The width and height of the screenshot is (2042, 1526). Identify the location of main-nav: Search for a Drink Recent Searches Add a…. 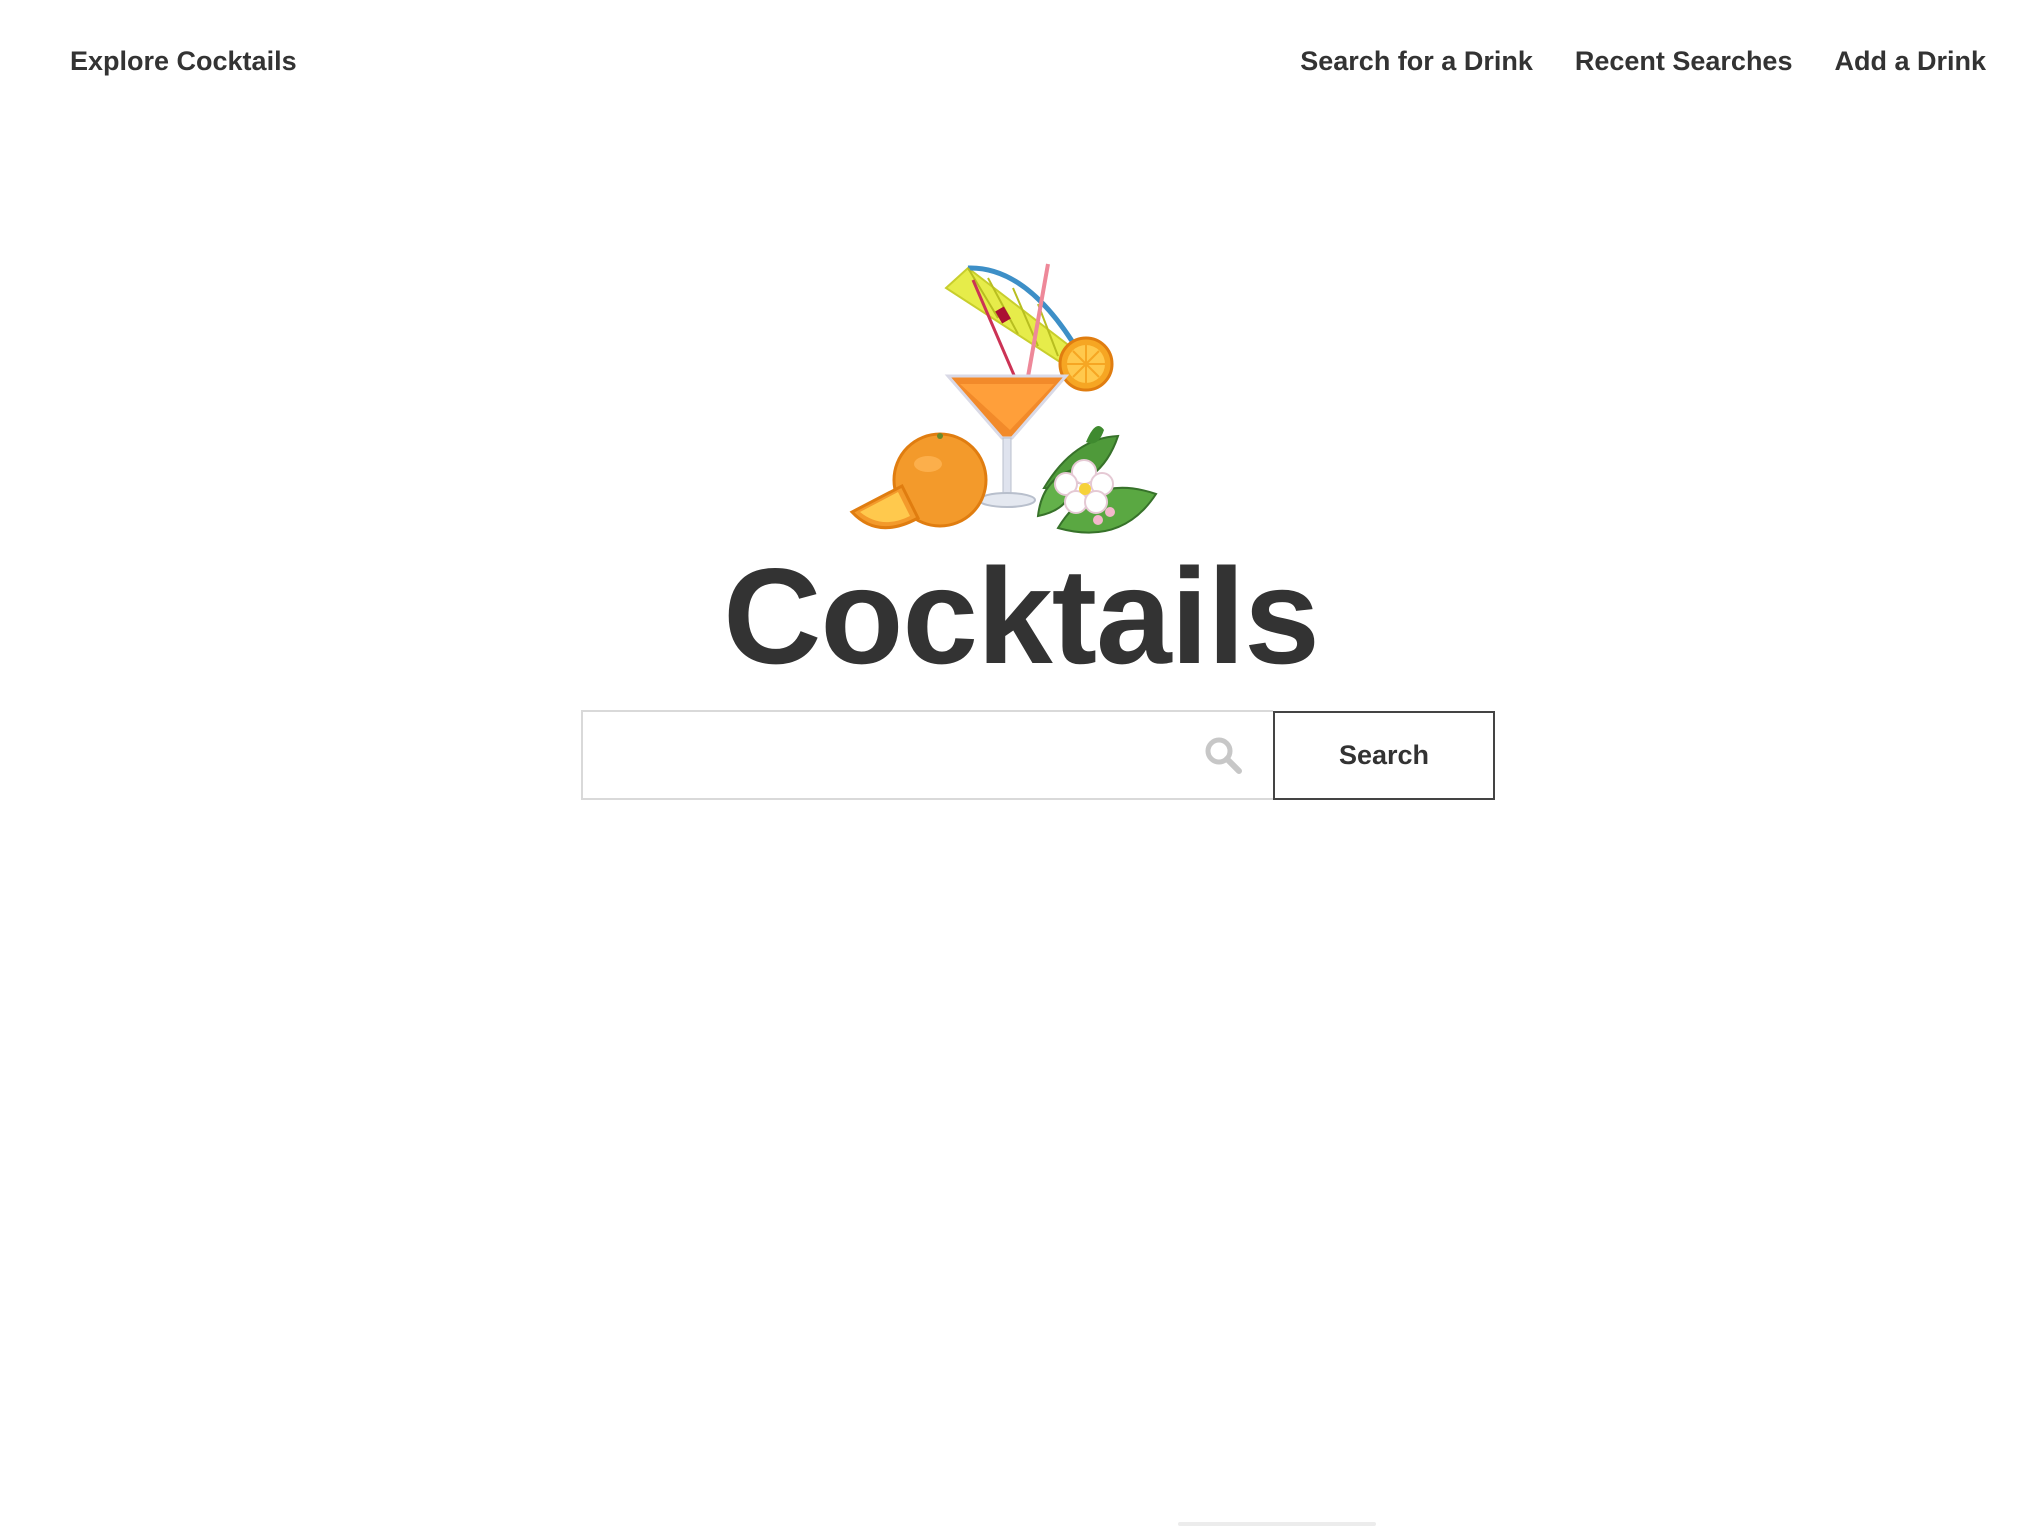
(1643, 61).